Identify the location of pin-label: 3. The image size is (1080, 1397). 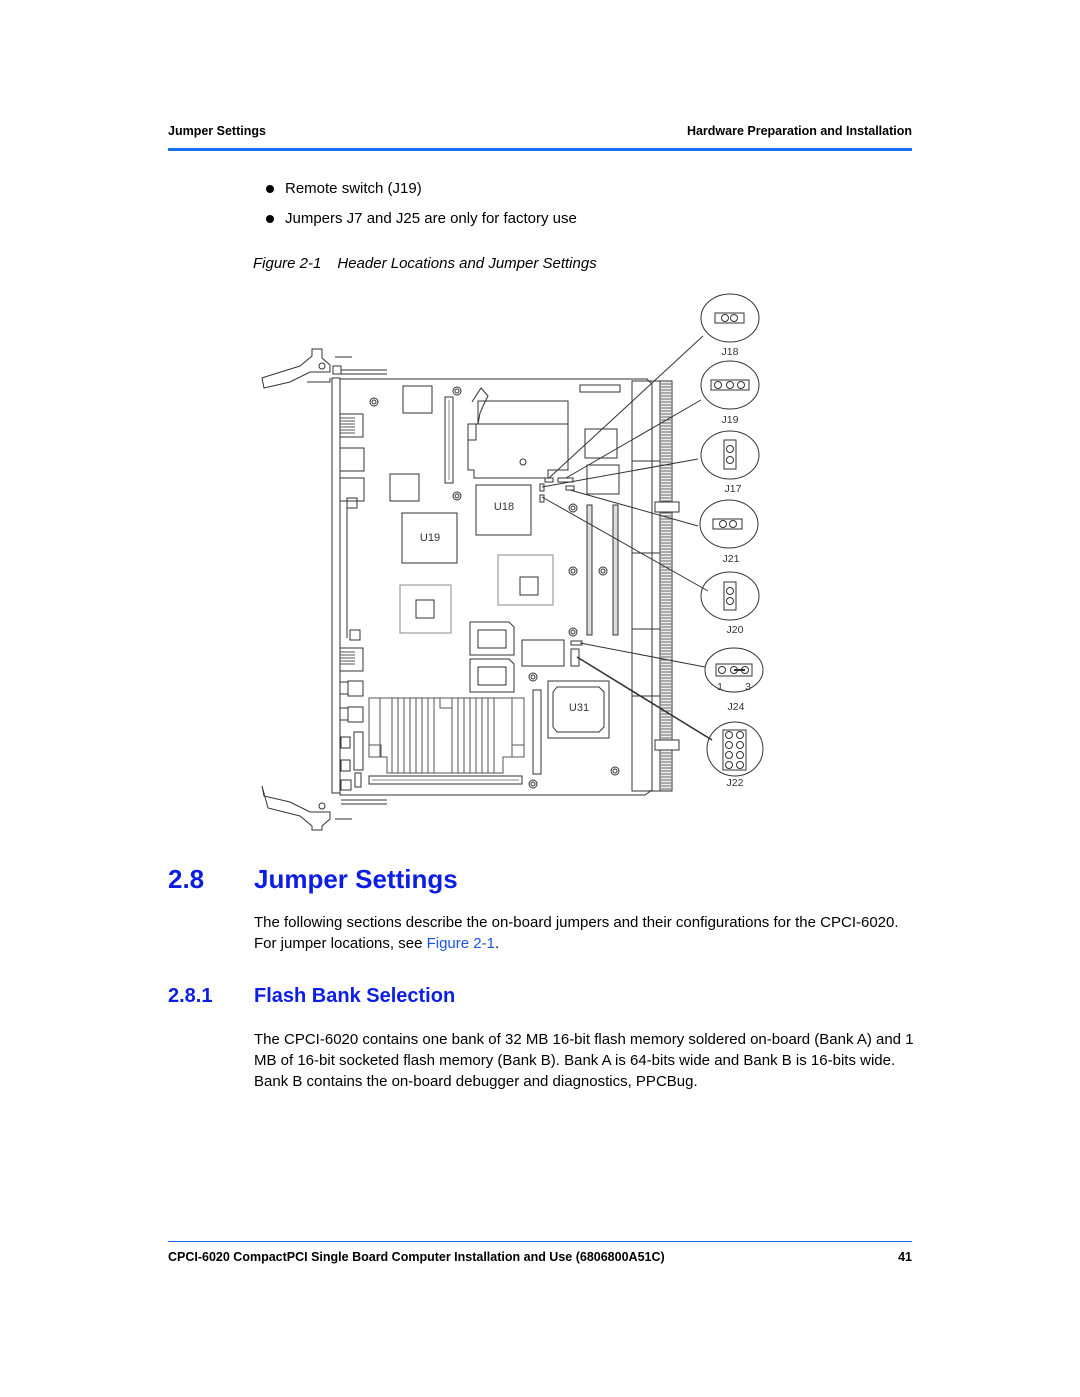
(748, 687).